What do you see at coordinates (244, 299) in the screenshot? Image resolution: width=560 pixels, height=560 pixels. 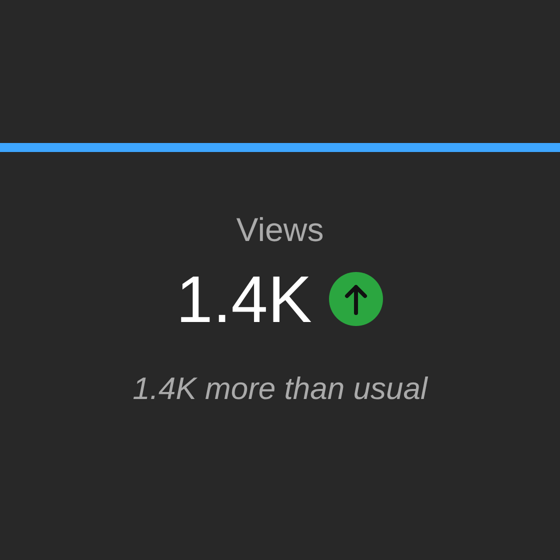 I see `metric-value: 1.4K` at bounding box center [244, 299].